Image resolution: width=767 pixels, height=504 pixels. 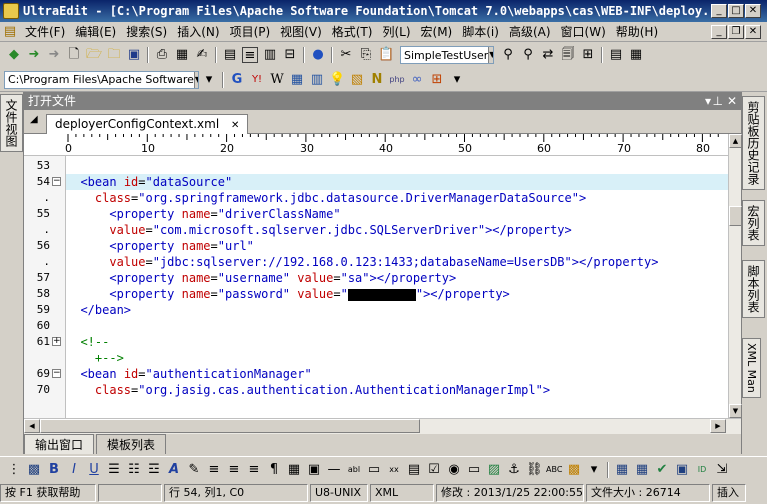 I want to click on wikipedia-icon: W, so click(x=277, y=80).